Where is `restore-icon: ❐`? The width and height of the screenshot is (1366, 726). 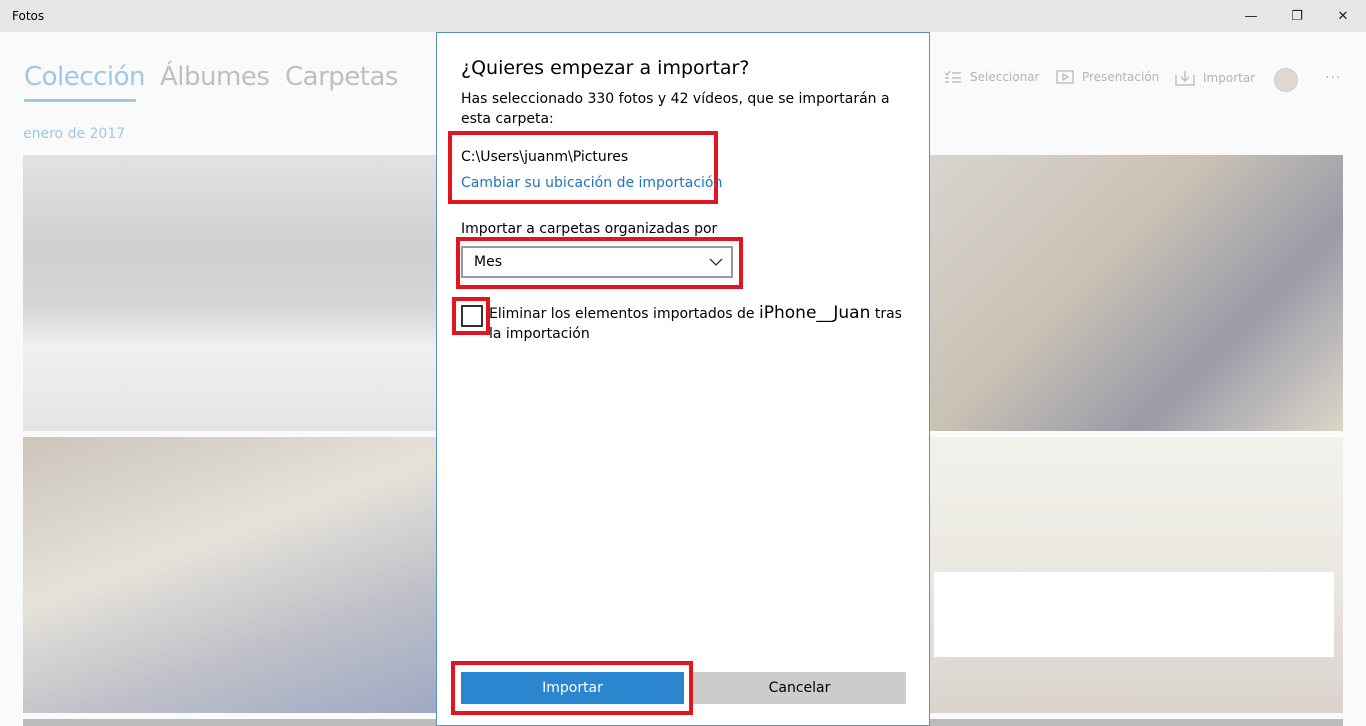 restore-icon: ❐ is located at coordinates (1297, 16).